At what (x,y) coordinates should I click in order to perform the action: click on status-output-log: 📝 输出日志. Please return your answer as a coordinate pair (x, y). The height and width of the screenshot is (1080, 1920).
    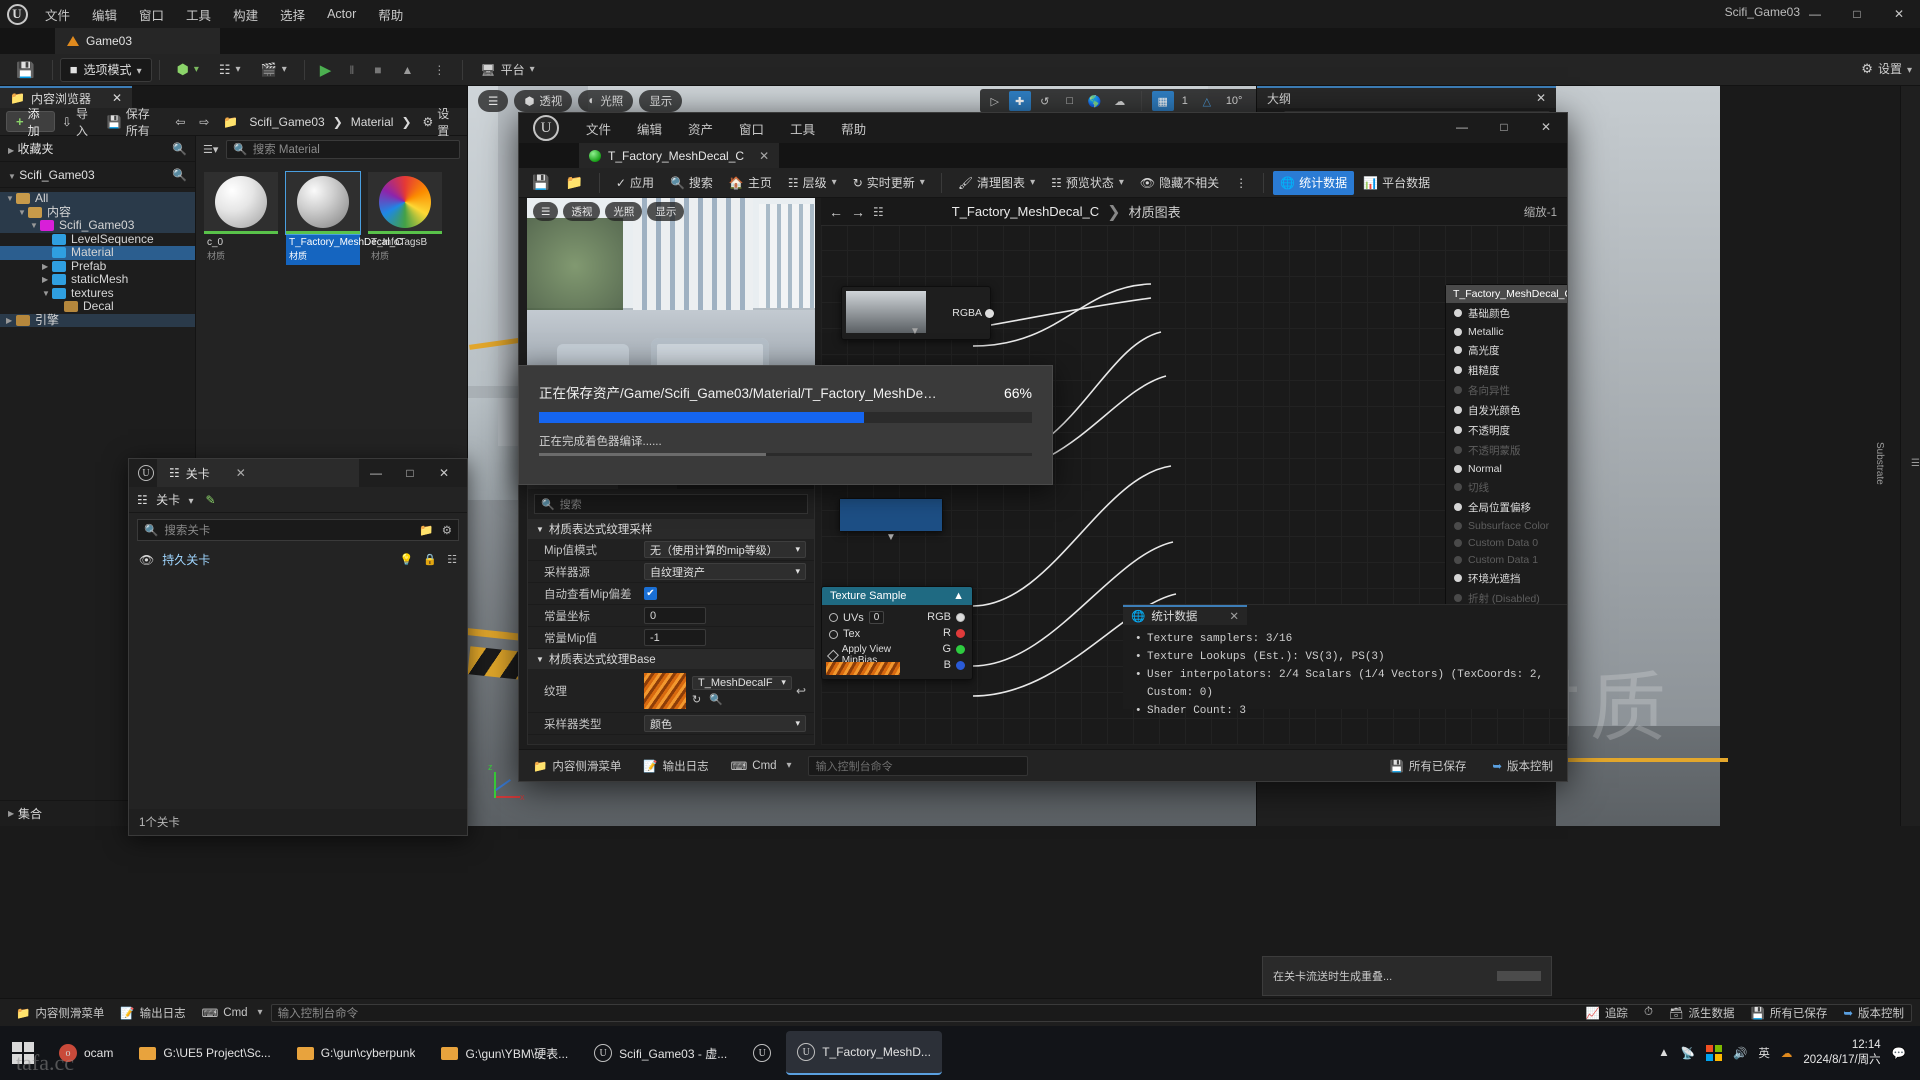
    Looking at the image, I should click on (152, 1013).